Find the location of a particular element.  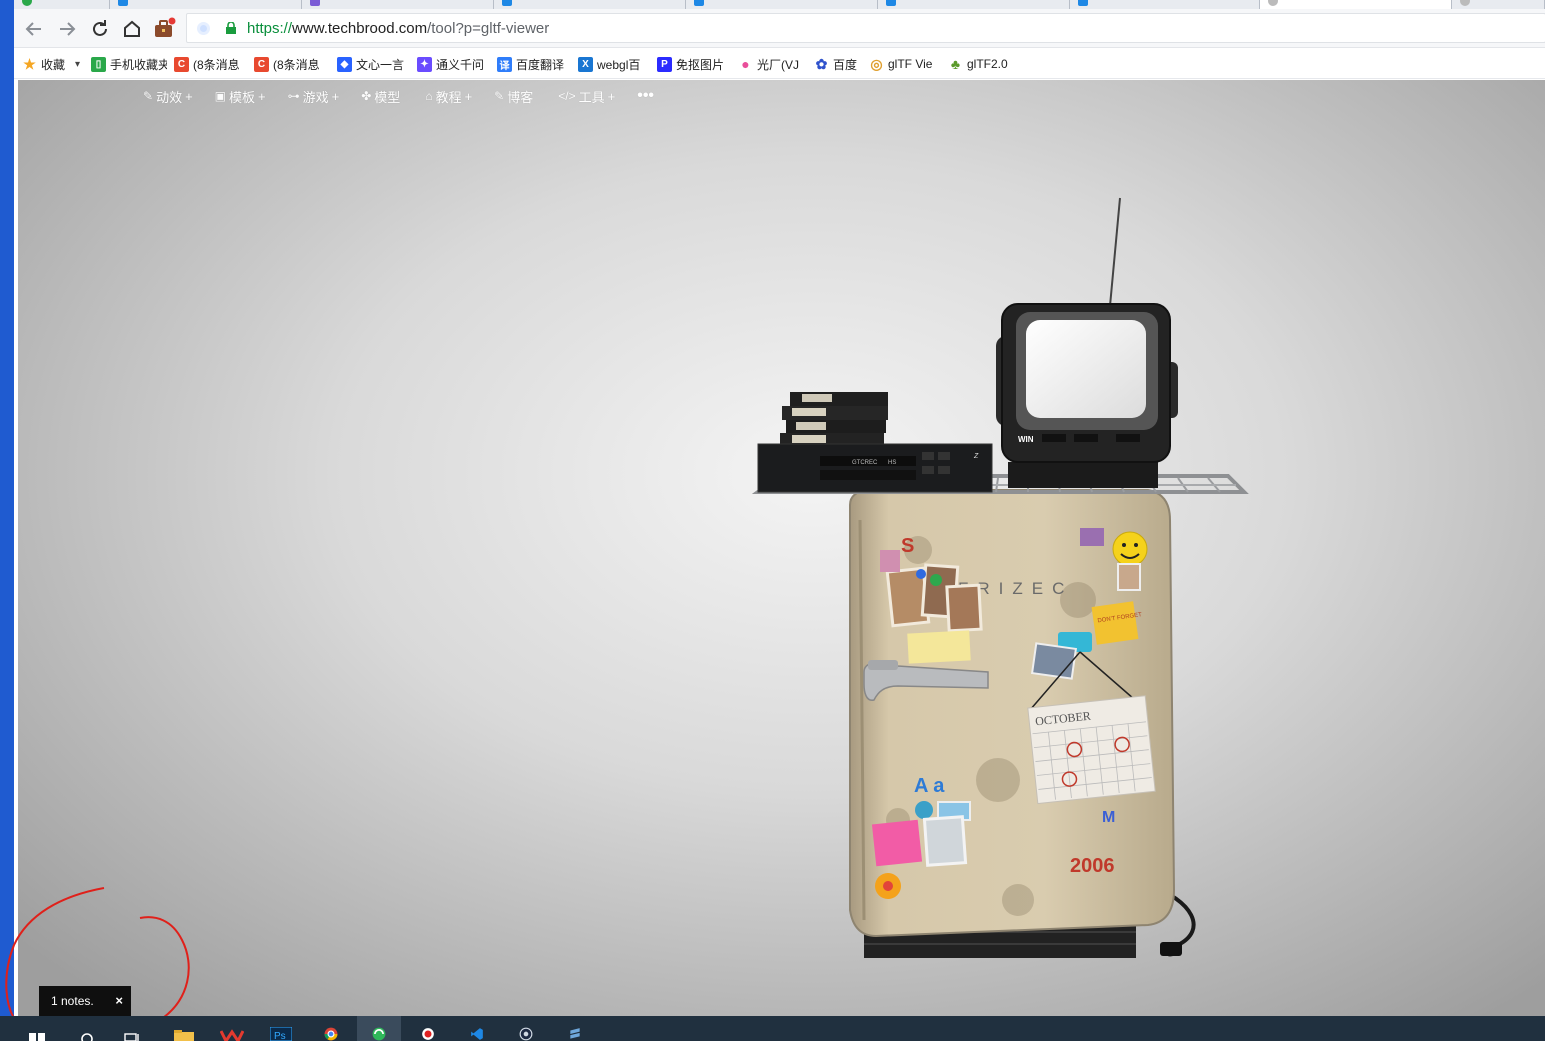

bookmark-item: ✿ 百度 is located at coordinates (838, 64).